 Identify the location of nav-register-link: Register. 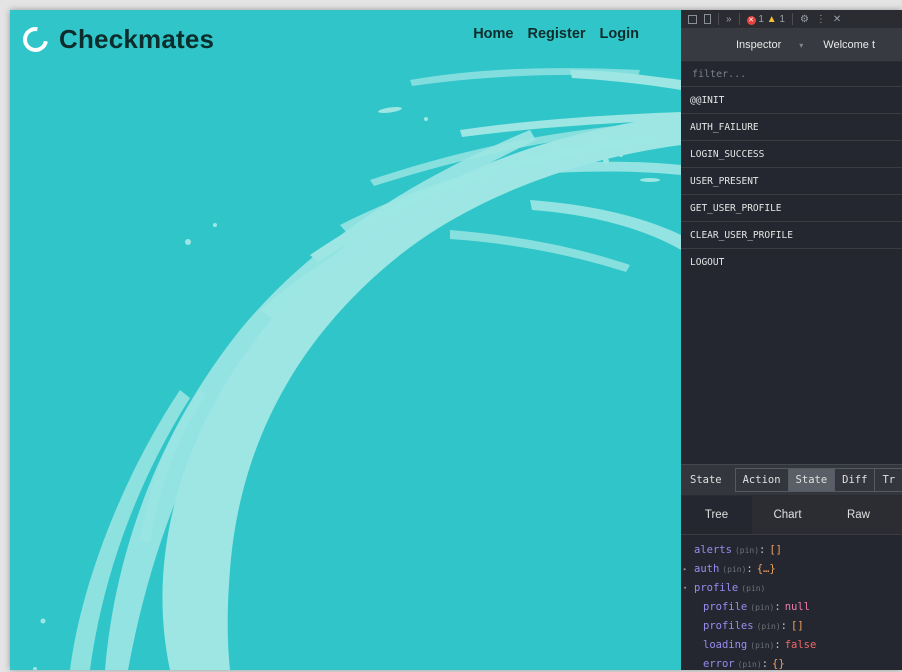
(557, 34).